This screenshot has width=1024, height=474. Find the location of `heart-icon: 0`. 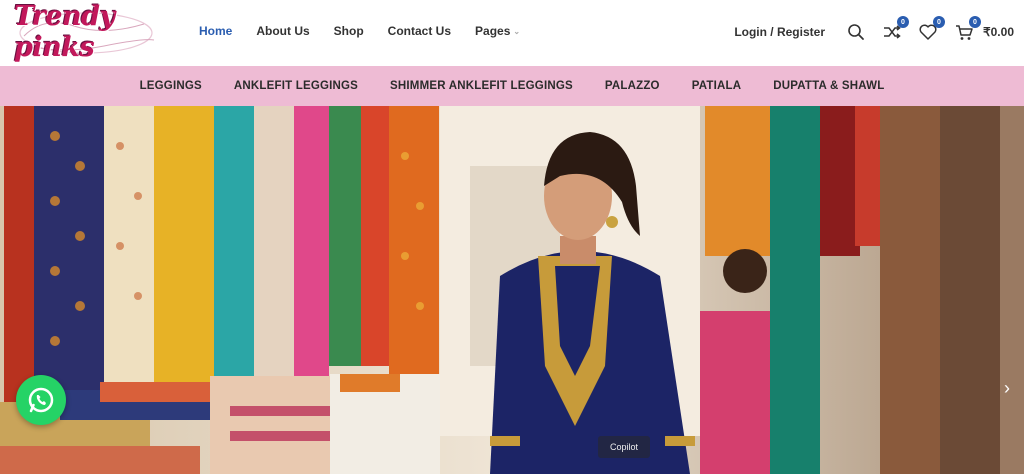

heart-icon: 0 is located at coordinates (931, 29).